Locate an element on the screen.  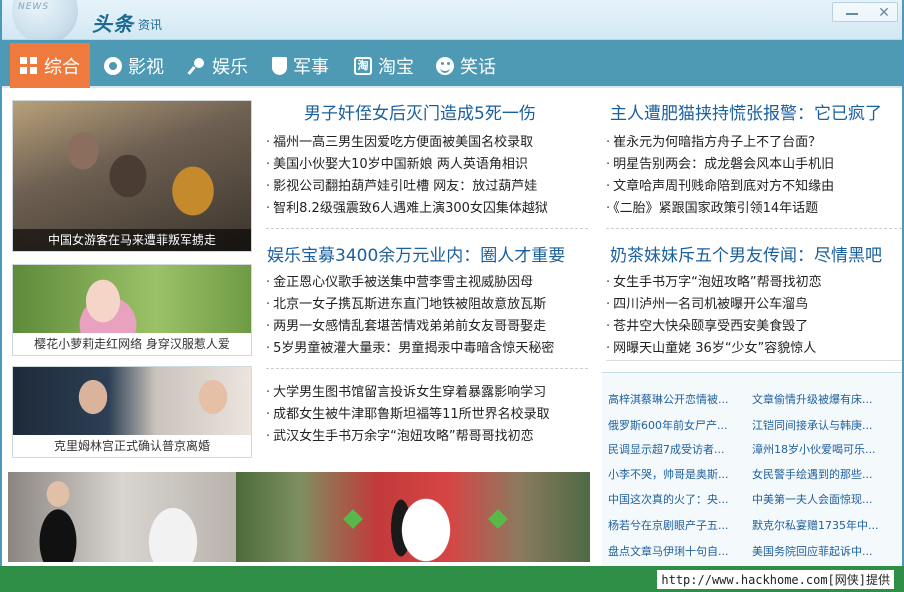
grid-icon is located at coordinates (29, 65).